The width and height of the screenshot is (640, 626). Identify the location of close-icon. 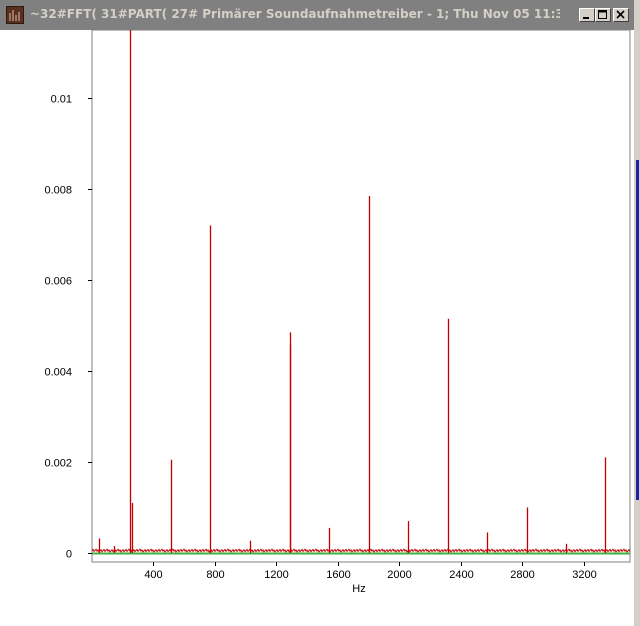
(620, 14).